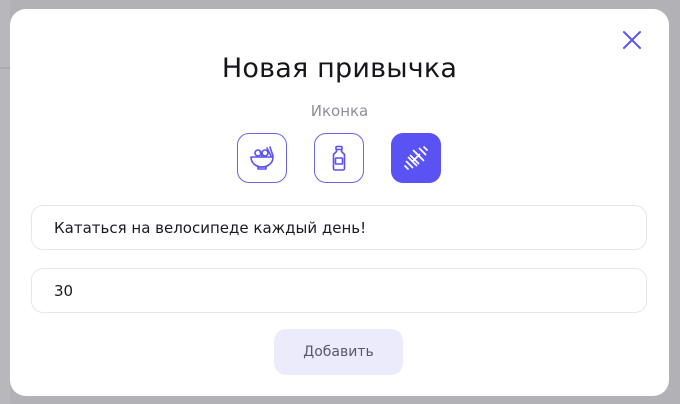  I want to click on add-button: Добавить, so click(338, 352).